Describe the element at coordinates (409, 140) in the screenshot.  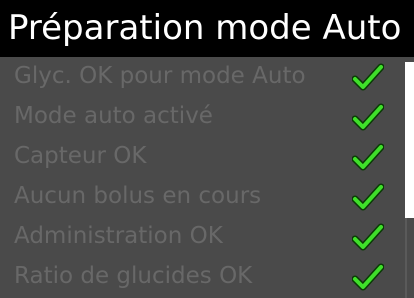
I see `scrollbar-thumb` at that location.